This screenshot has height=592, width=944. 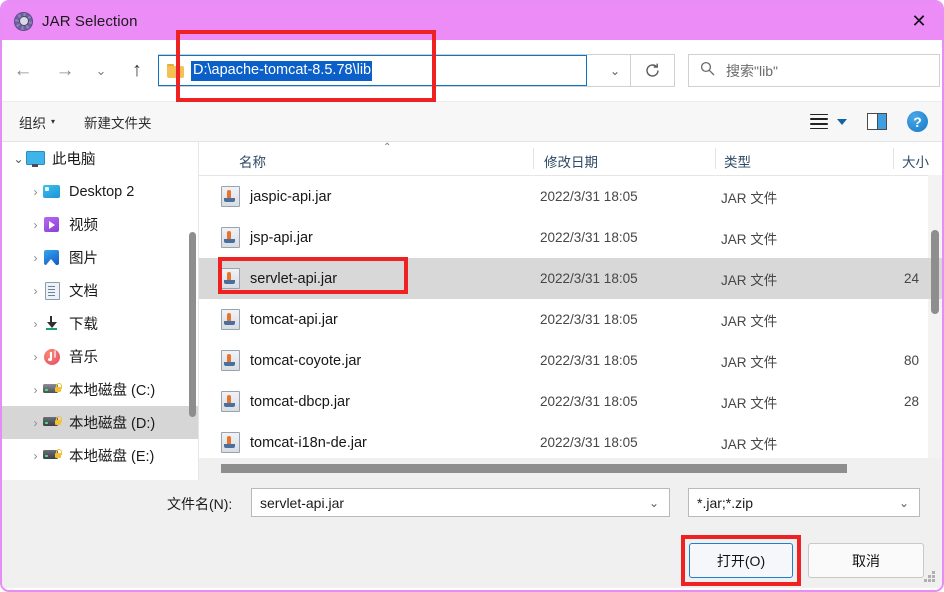 What do you see at coordinates (53, 121) in the screenshot?
I see `chevron-down-icon: ▾` at bounding box center [53, 121].